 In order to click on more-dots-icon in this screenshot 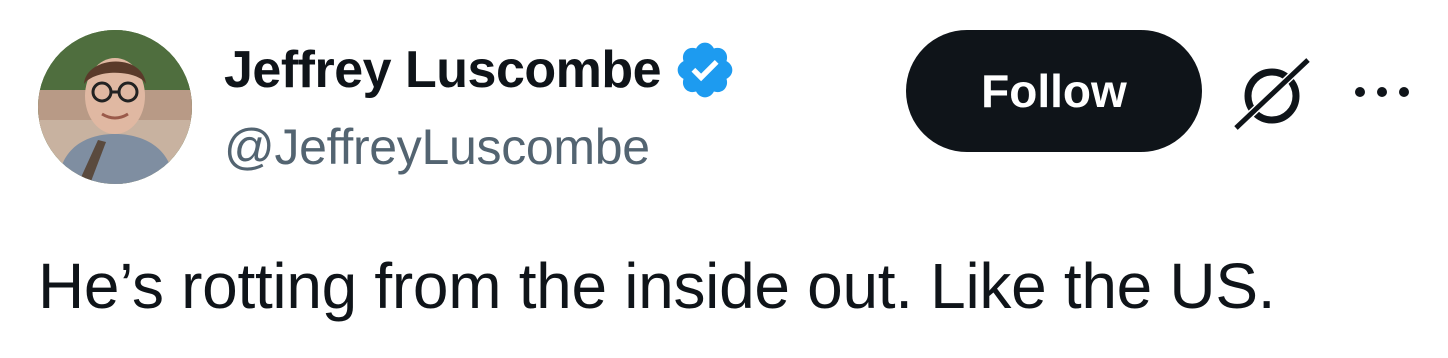, I will do `click(1382, 92)`.